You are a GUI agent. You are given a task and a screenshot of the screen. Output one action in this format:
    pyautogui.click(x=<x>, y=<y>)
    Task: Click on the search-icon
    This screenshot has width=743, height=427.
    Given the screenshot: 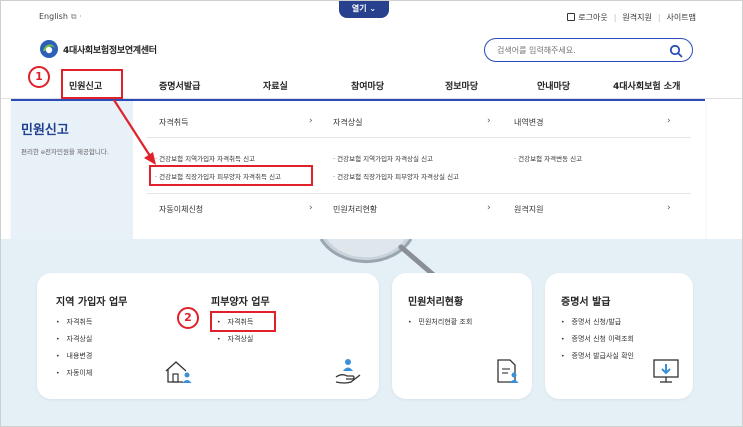 What is the action you would take?
    pyautogui.click(x=676, y=51)
    